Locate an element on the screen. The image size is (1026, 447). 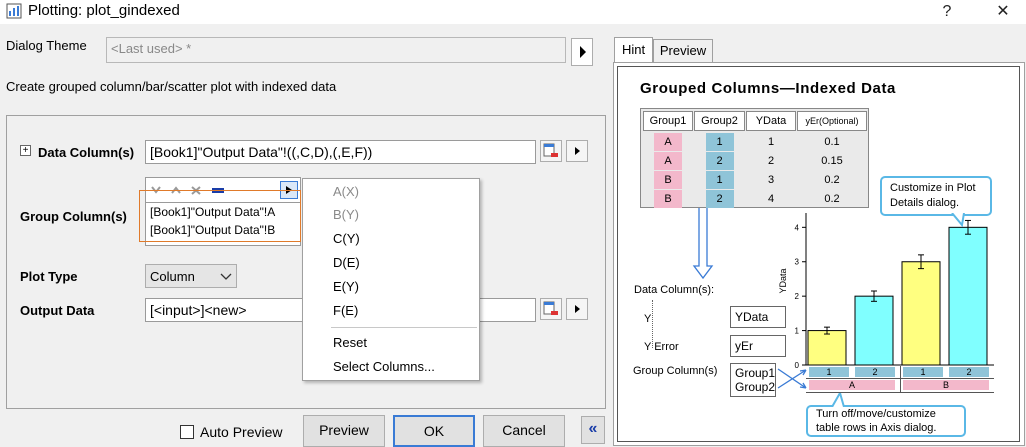
table-header: yEr(Optional) is located at coordinates (832, 121).